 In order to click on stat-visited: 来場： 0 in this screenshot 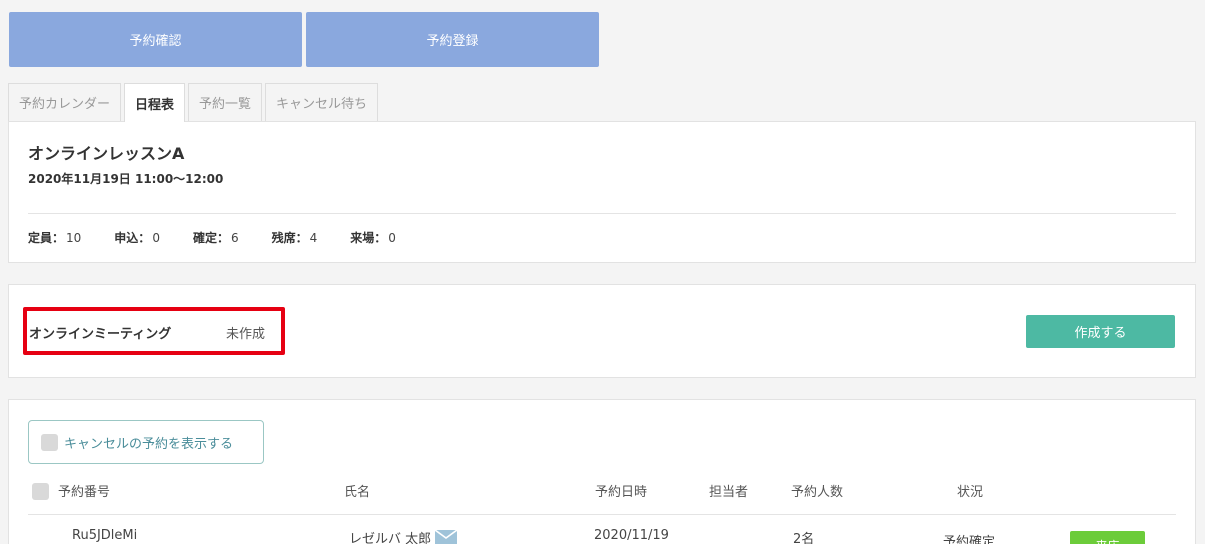, I will do `click(373, 237)`.